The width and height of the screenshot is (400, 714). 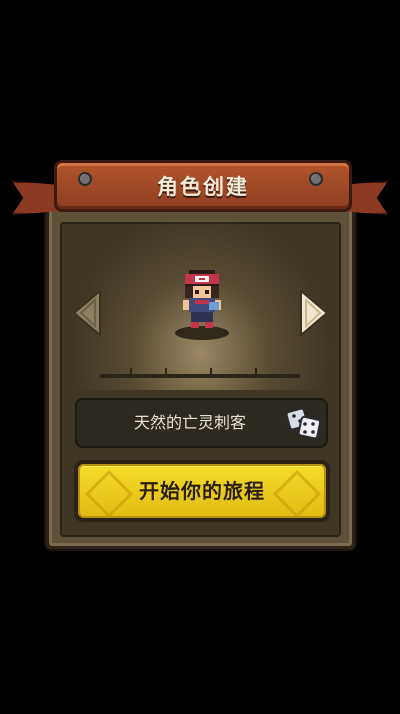 I want to click on title-banner: 角色创建, so click(x=203, y=186).